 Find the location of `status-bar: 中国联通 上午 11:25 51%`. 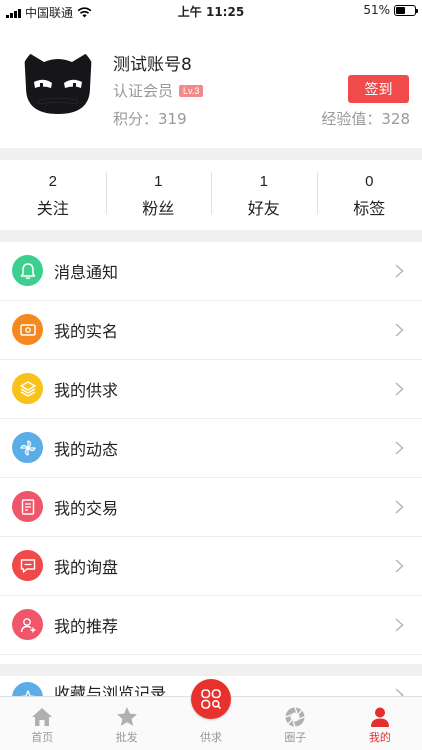

status-bar: 中国联通 上午 11:25 51% is located at coordinates (211, 11).